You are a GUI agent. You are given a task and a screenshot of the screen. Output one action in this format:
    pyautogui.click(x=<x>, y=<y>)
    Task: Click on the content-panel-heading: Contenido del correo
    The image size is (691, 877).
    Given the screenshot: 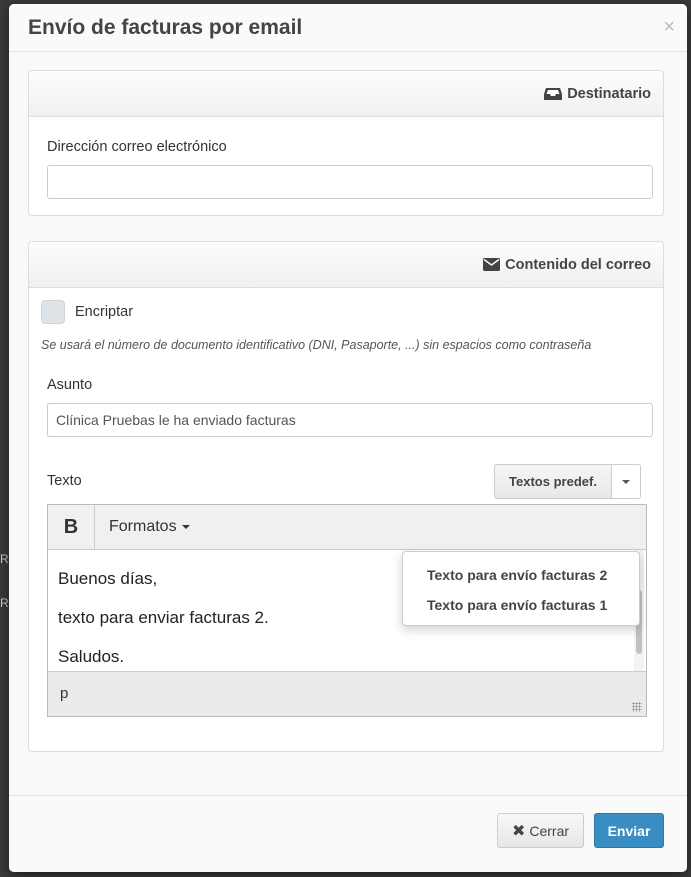 What is the action you would take?
    pyautogui.click(x=346, y=265)
    